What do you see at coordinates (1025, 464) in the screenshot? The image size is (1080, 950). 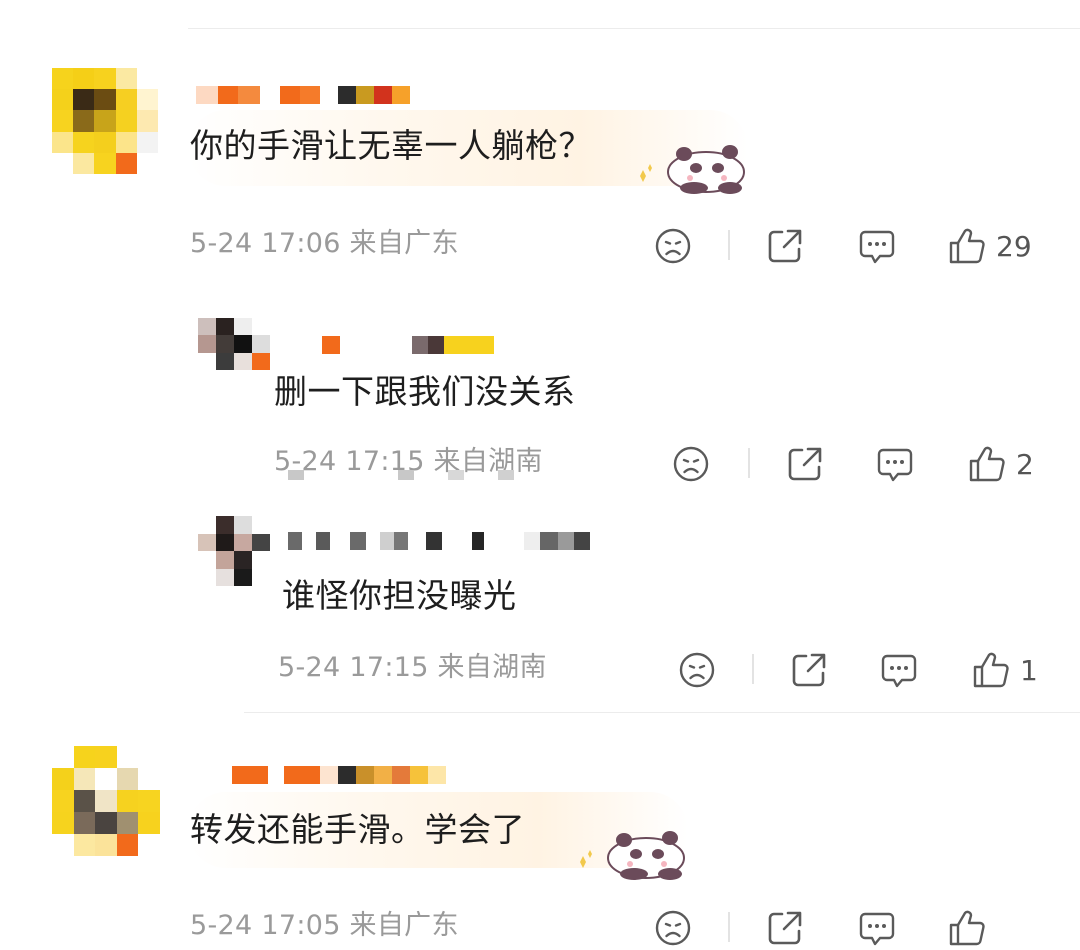 I see `like-count: 2` at bounding box center [1025, 464].